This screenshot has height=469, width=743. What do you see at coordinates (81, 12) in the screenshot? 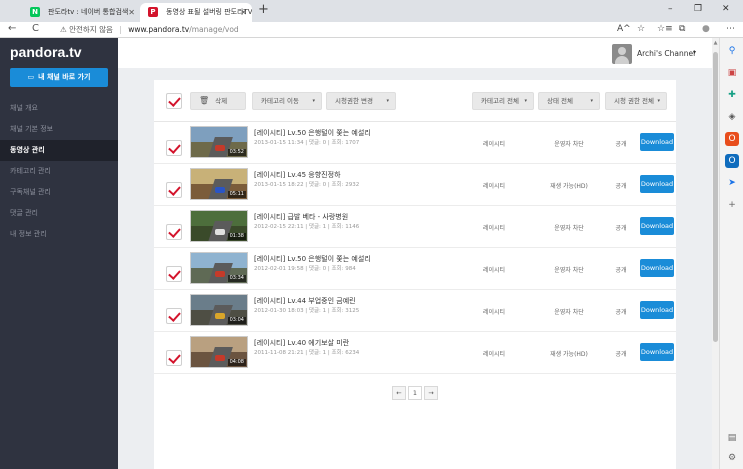
I see `browser-tab-naver: N 판도라tv : 네이버 통합검색 ✕` at bounding box center [81, 12].